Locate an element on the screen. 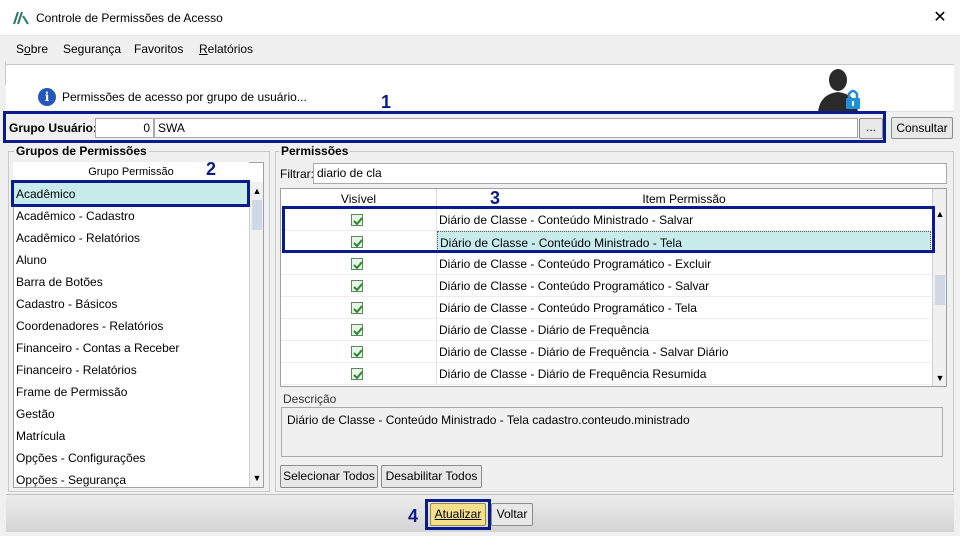  menu-sobre: Sobre is located at coordinates (32, 49).